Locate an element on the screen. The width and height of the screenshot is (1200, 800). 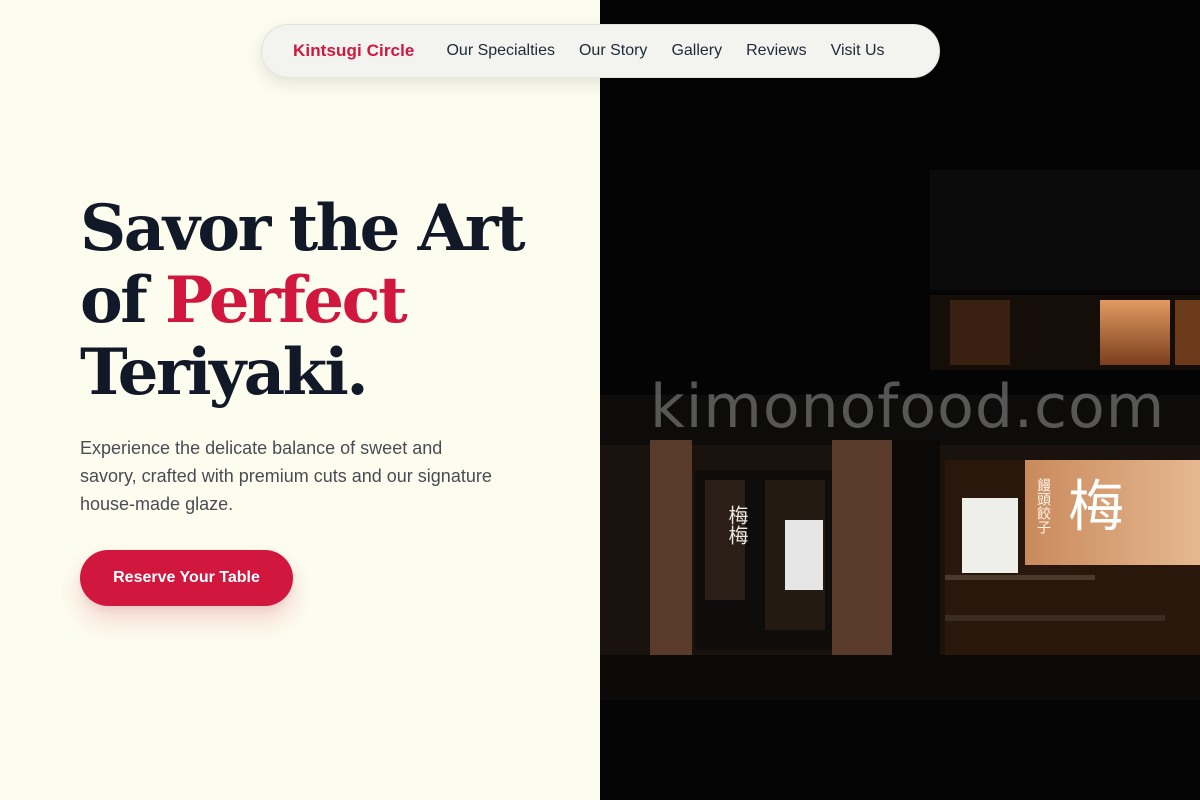
hero-headline: Savor the Art of Perfect Teriyaki. is located at coordinates (303, 300).